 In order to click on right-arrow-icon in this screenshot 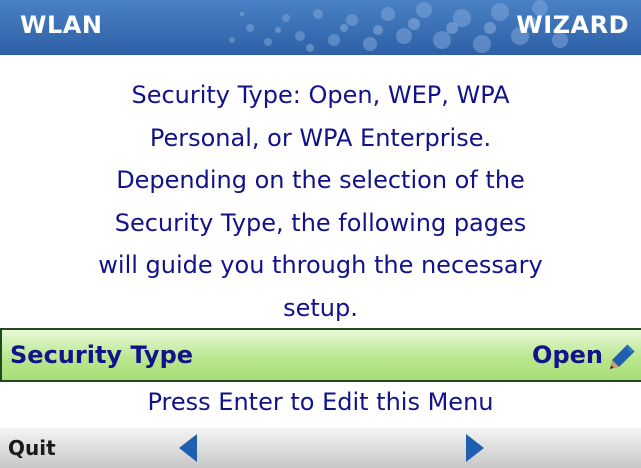, I will do `click(475, 448)`.